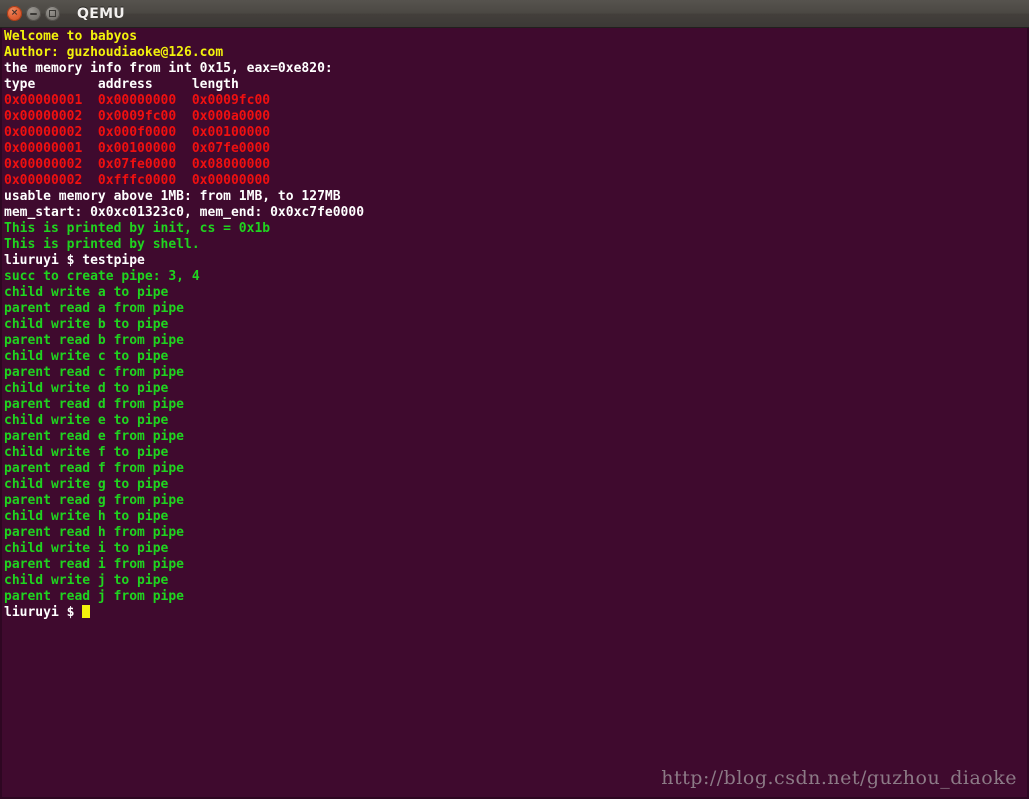 The height and width of the screenshot is (799, 1029). What do you see at coordinates (102, 276) in the screenshot?
I see `pipe-created-line: succ to create pipe: 3, 4` at bounding box center [102, 276].